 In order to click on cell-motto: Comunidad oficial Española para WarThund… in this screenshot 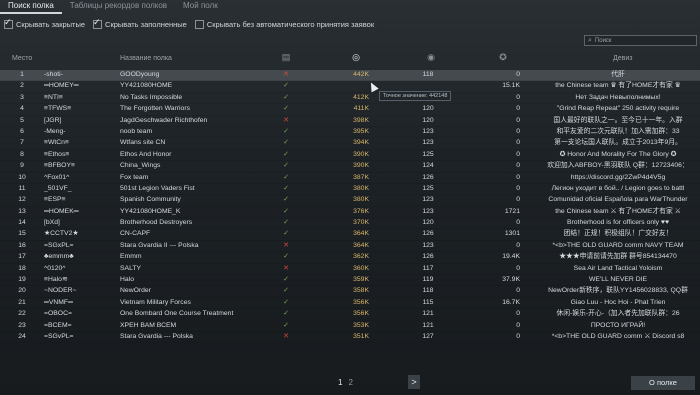, I will do `click(618, 200)`.